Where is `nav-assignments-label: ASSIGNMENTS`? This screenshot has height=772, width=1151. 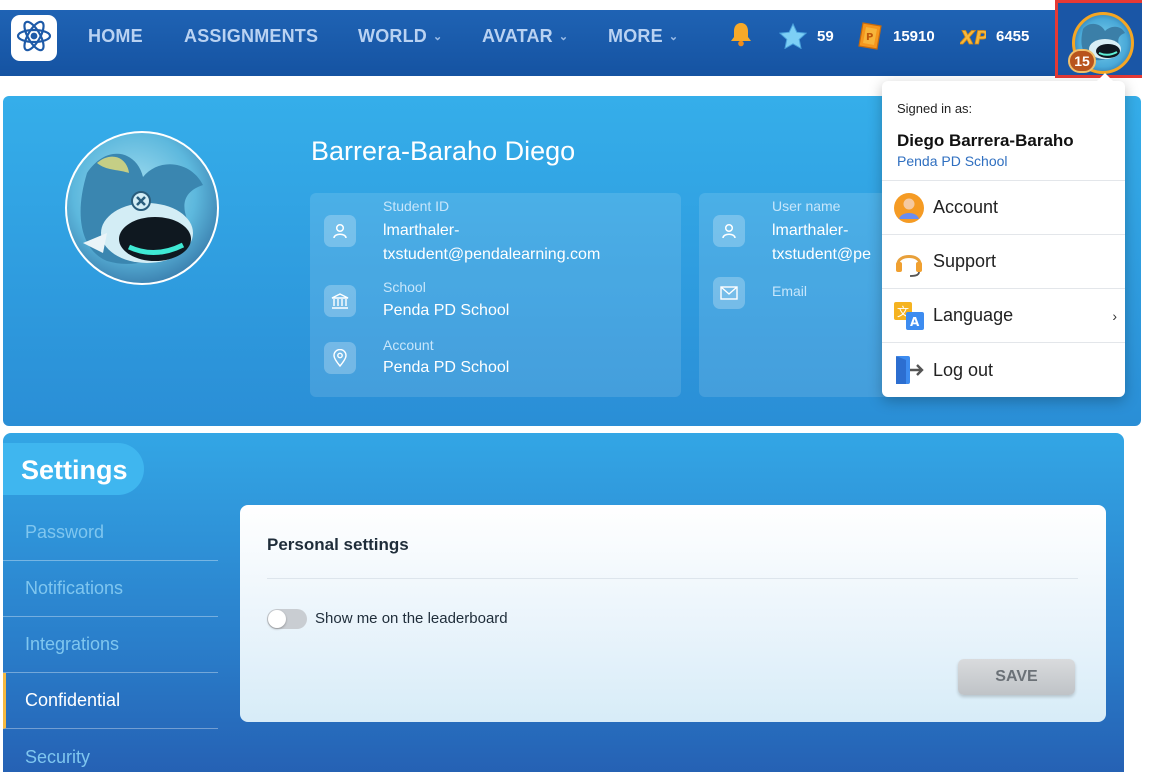
nav-assignments-label: ASSIGNMENTS is located at coordinates (251, 35).